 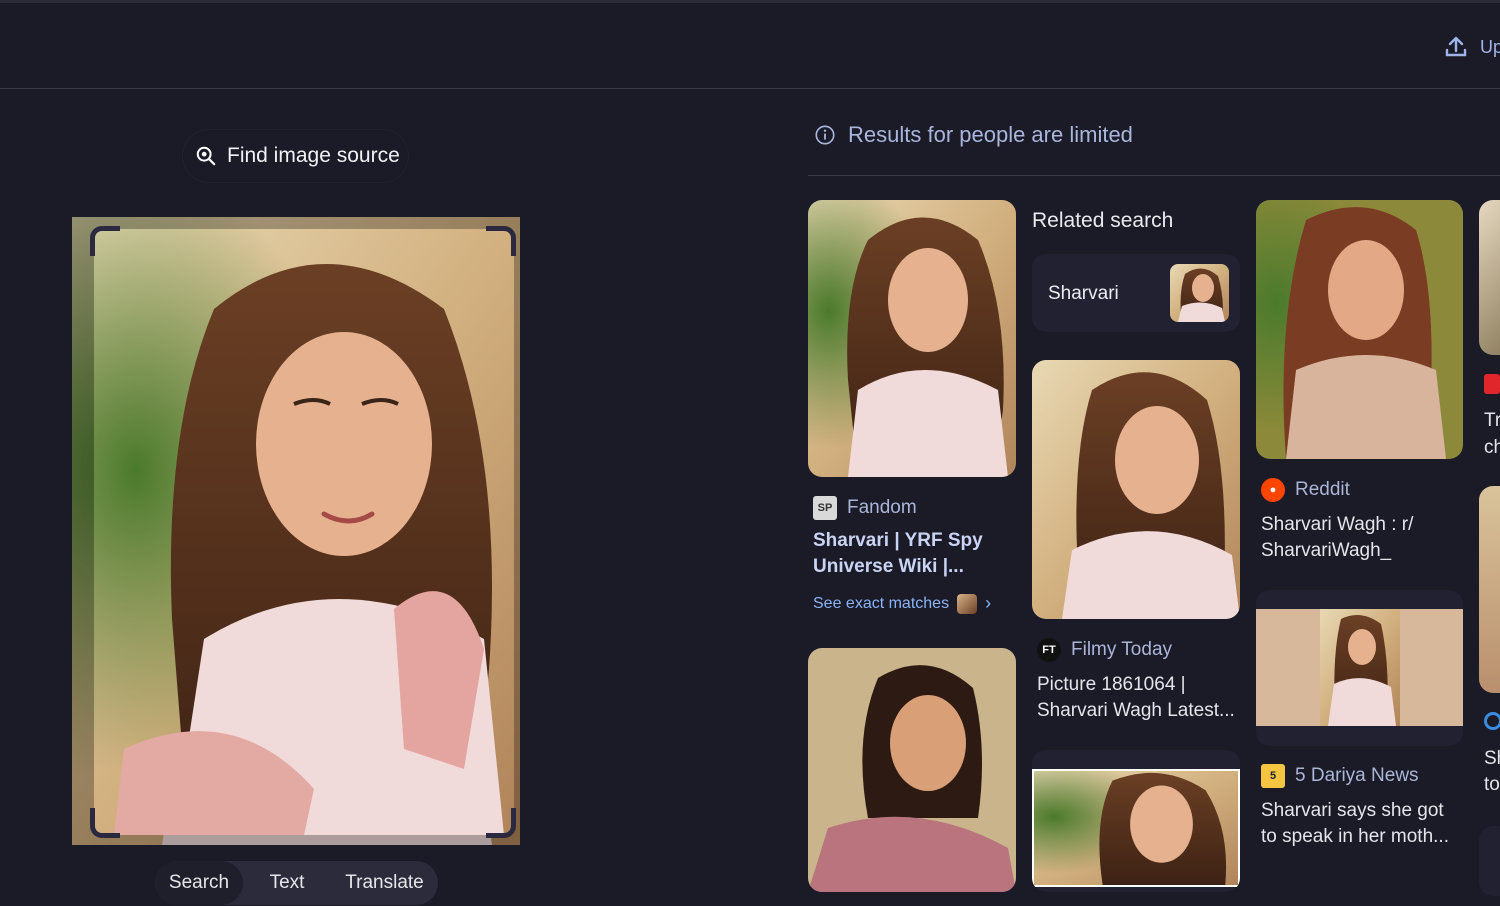 I want to click on crop-handle-bottom-left, so click(x=105, y=823).